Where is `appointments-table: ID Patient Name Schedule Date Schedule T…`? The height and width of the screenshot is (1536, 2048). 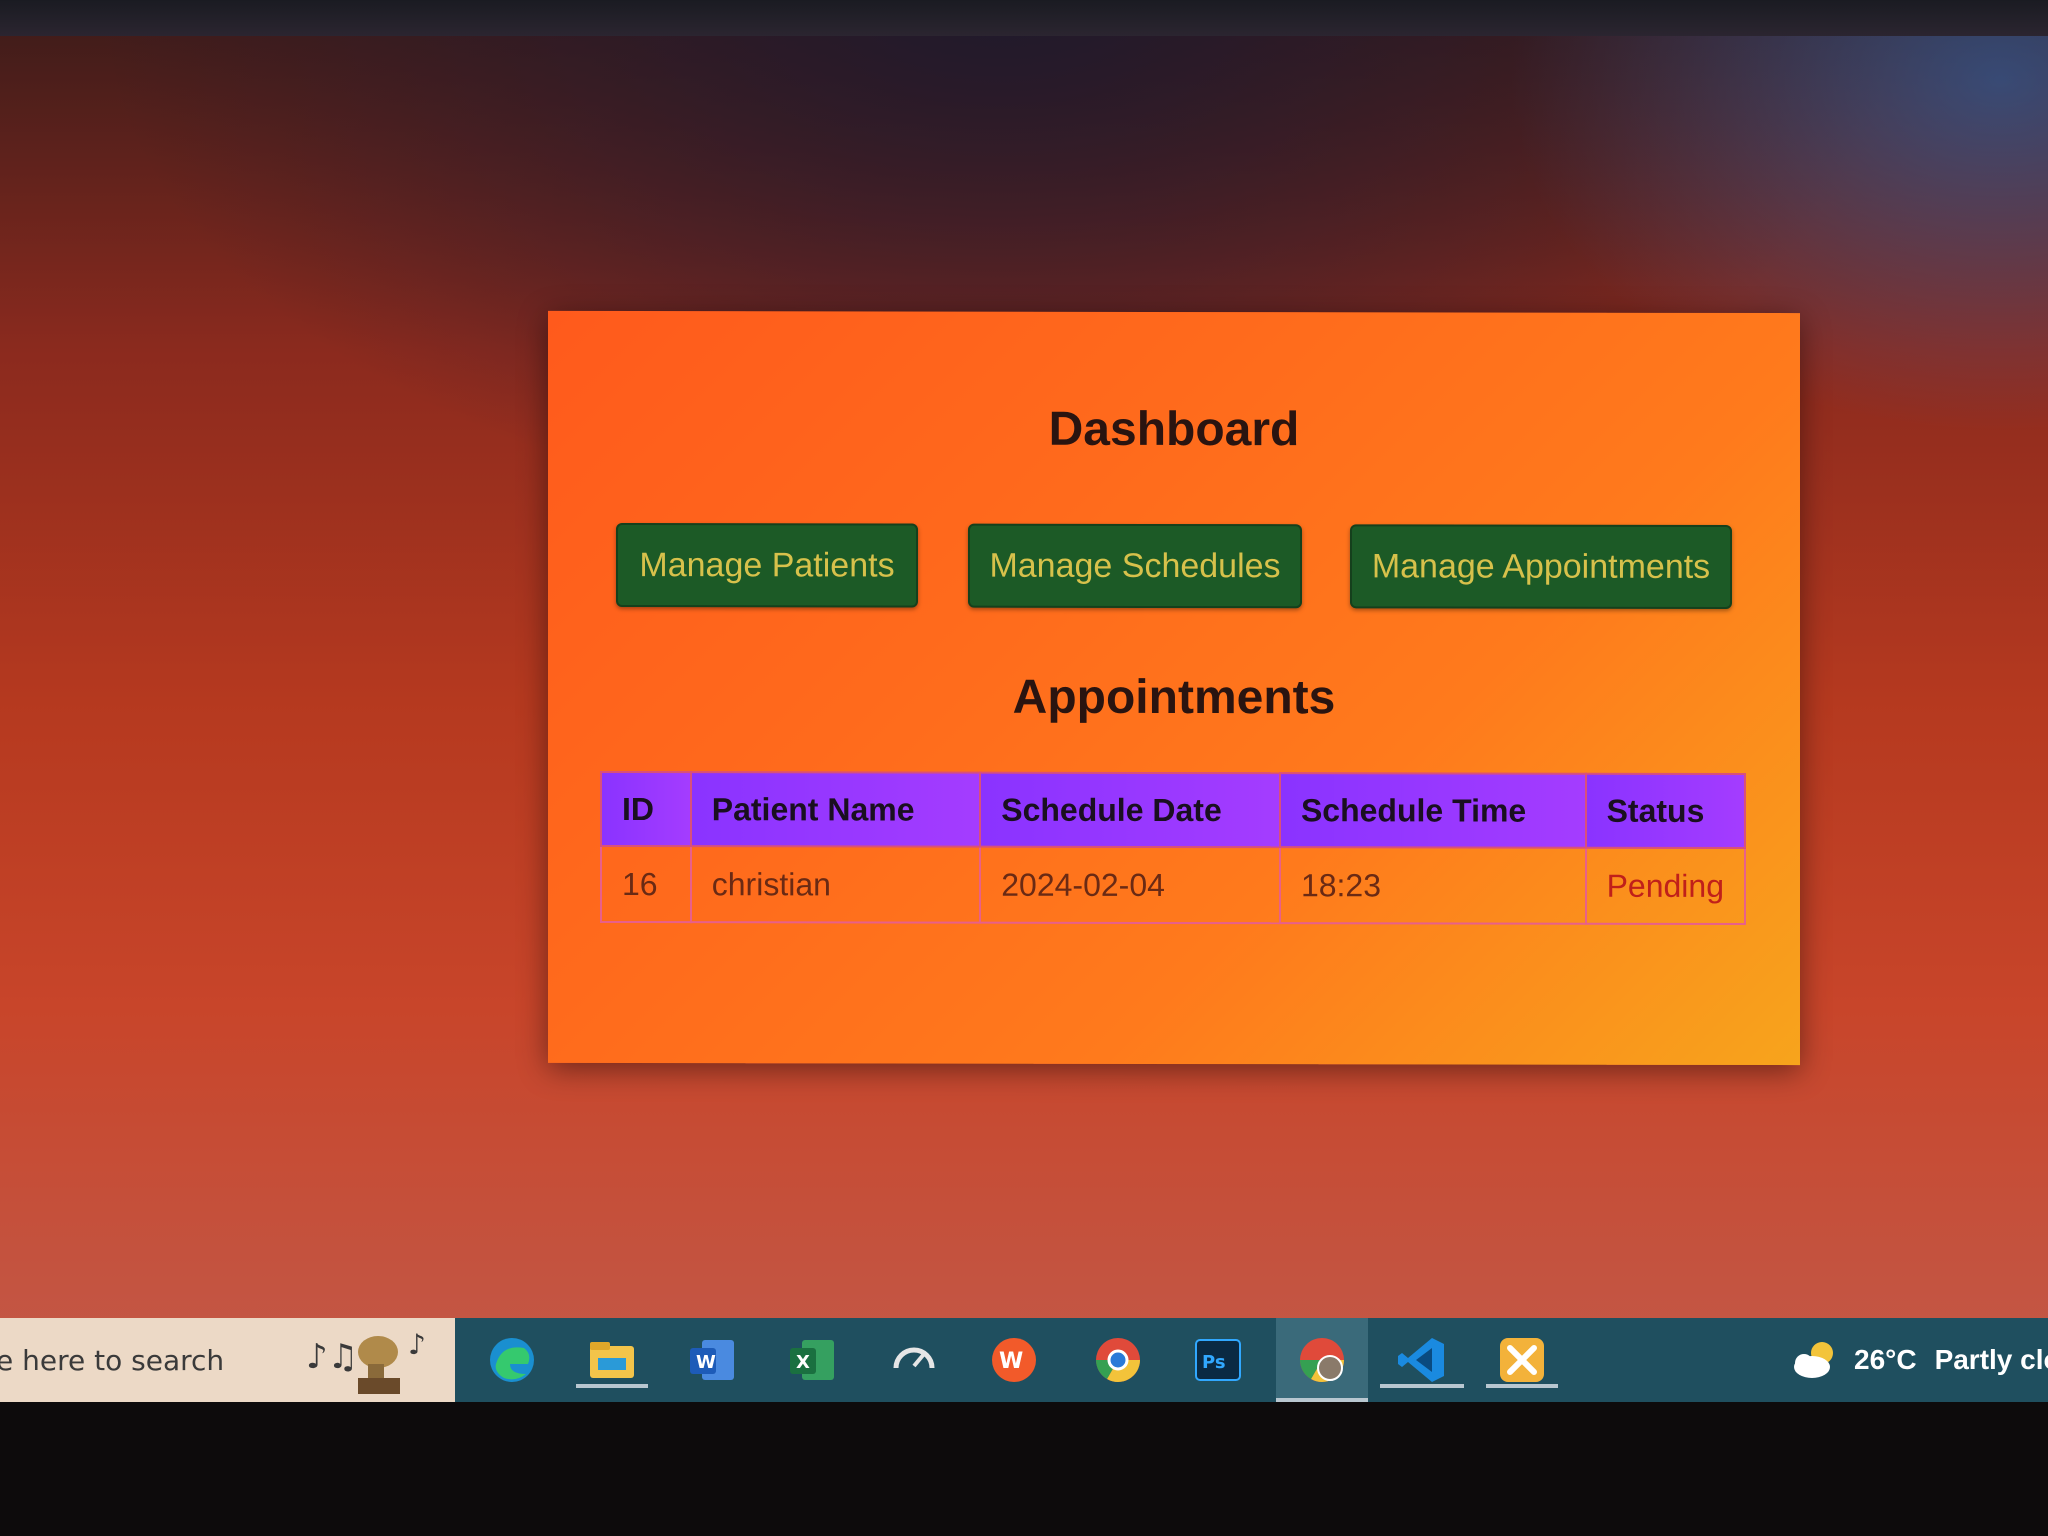 appointments-table: ID Patient Name Schedule Date Schedule T… is located at coordinates (1173, 848).